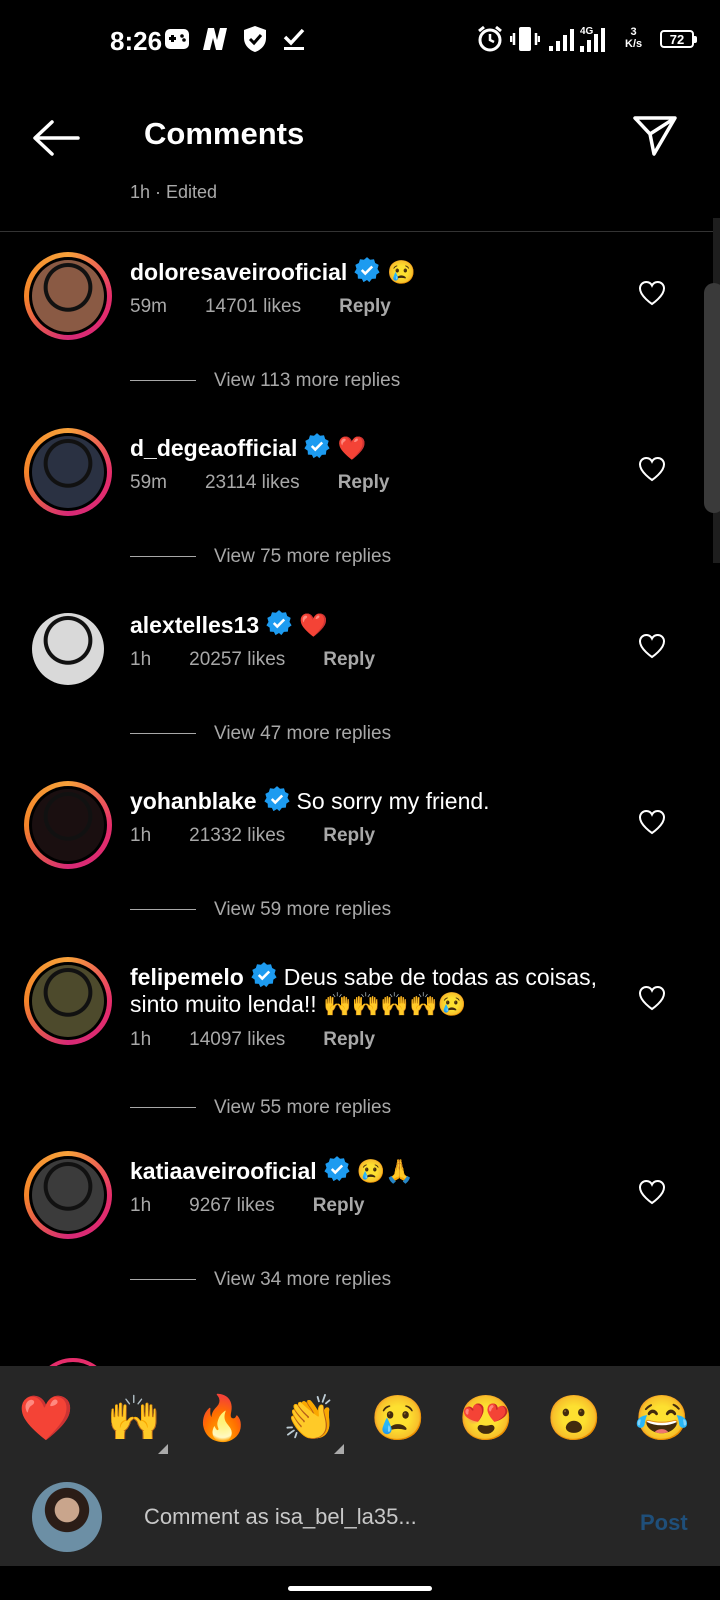  Describe the element at coordinates (213, 448) in the screenshot. I see `comment-username: d_degeaofficial` at that location.